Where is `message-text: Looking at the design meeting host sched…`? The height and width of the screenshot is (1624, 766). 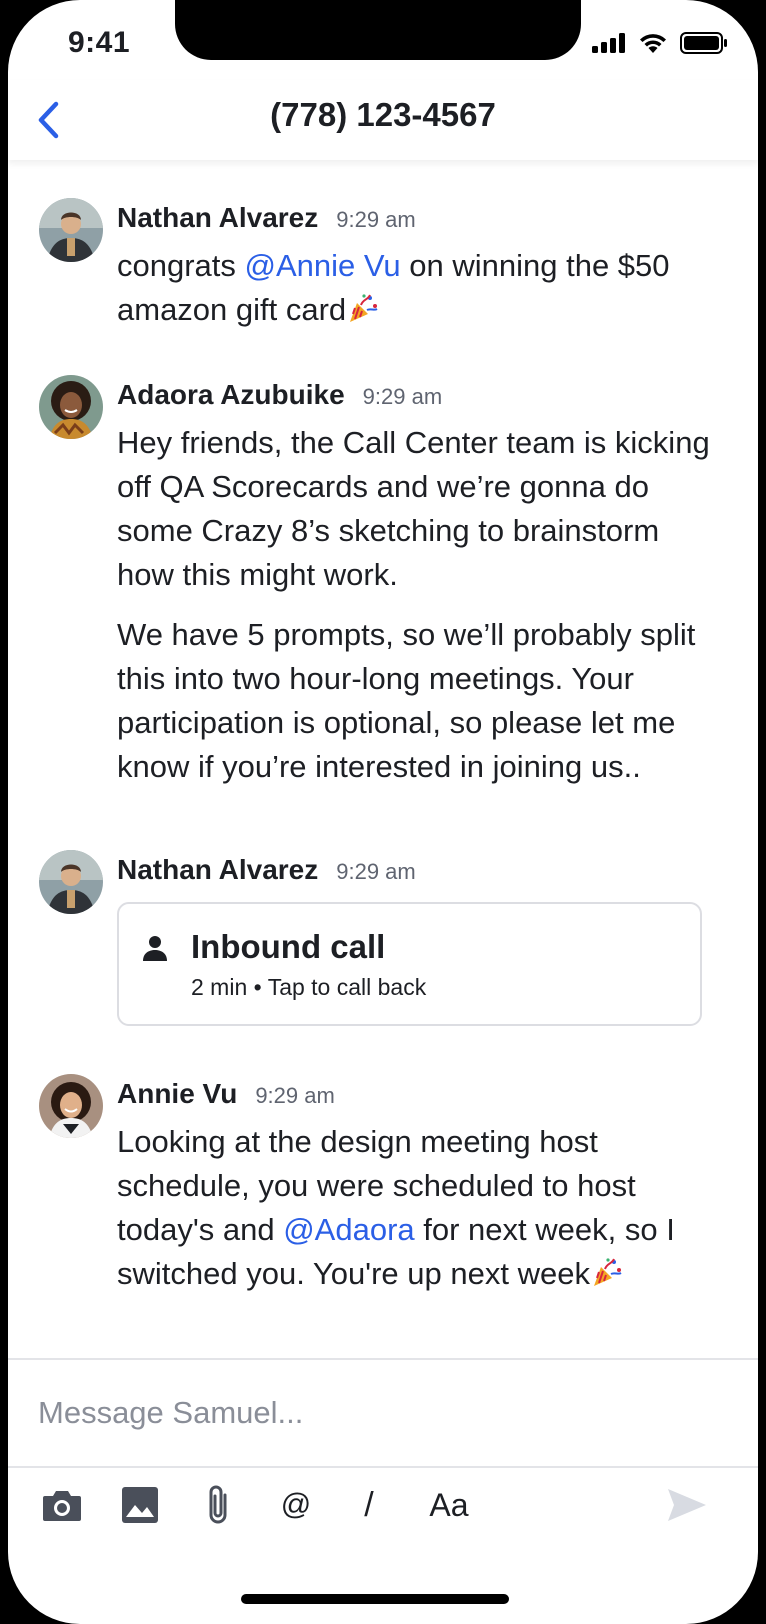 message-text: Looking at the design meeting host sched… is located at coordinates (417, 1208).